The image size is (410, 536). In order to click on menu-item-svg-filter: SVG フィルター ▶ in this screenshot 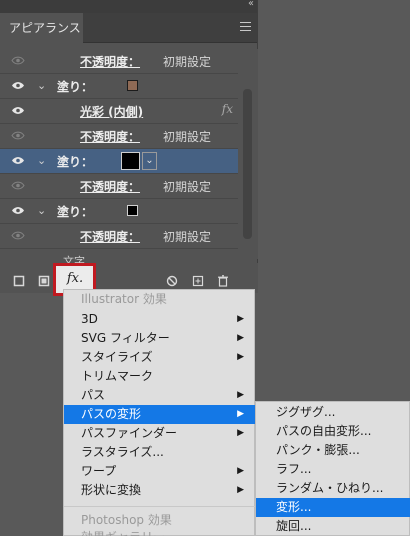, I will do `click(160, 338)`.